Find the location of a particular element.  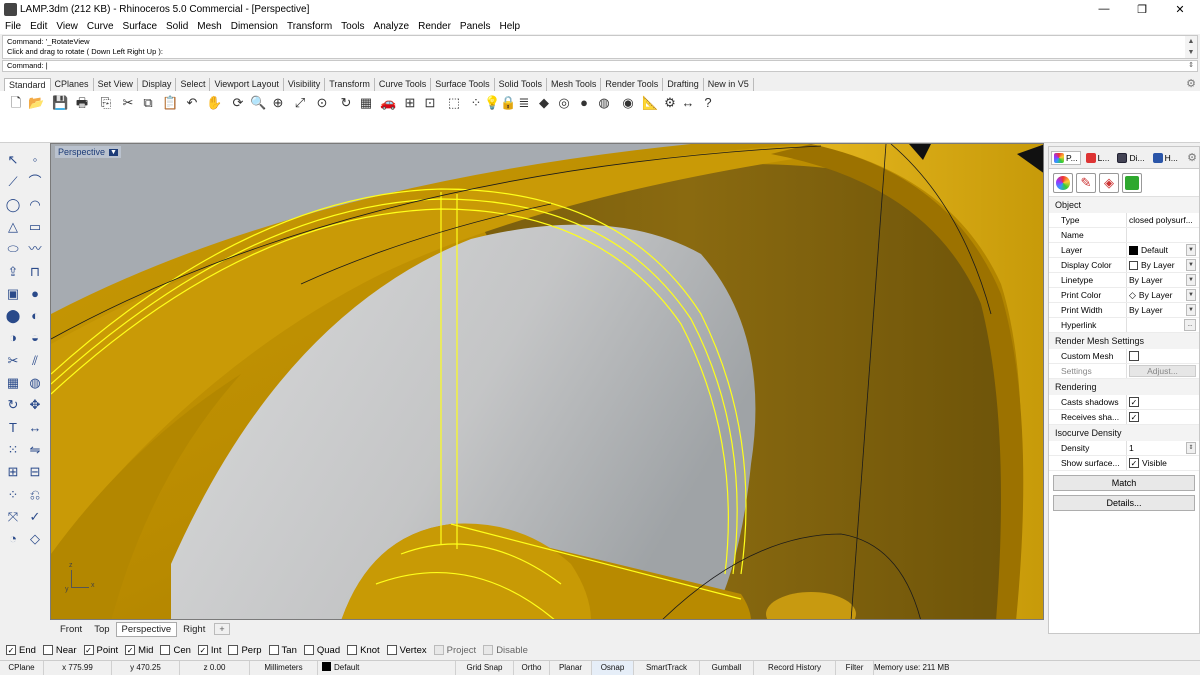

mesh-icon: ▦ is located at coordinates (13, 383).